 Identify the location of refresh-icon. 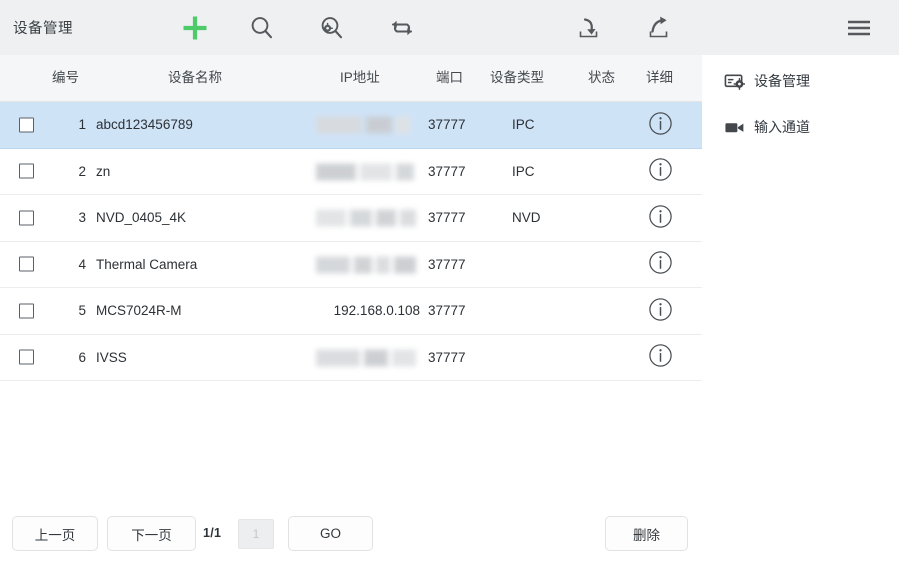
(402, 28).